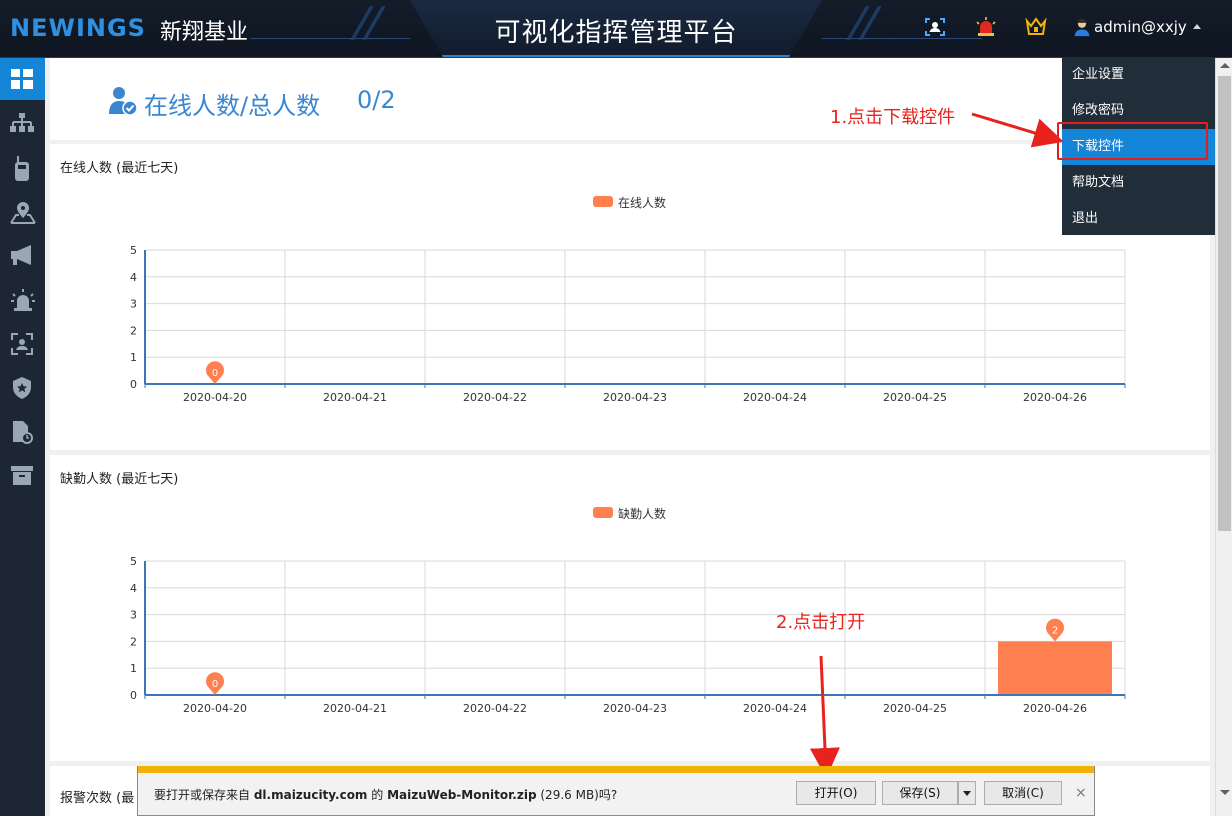 The image size is (1232, 816). I want to click on shield-star-icon, so click(22, 388).